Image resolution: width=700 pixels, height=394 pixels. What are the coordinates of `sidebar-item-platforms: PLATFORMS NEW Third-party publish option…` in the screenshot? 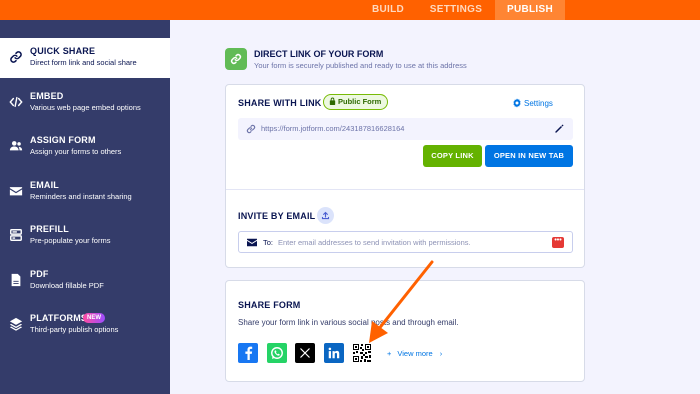 It's located at (85, 325).